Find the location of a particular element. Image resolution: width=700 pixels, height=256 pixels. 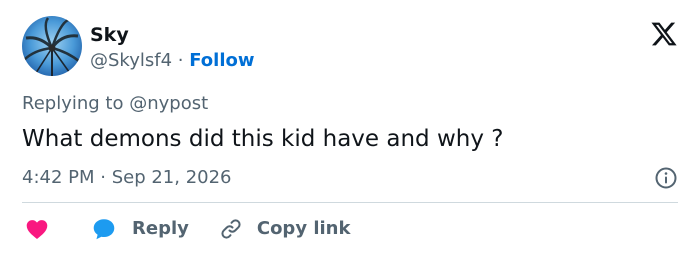

tweet-header: Sky @Skylsf4 · Follow is located at coordinates (138, 46).